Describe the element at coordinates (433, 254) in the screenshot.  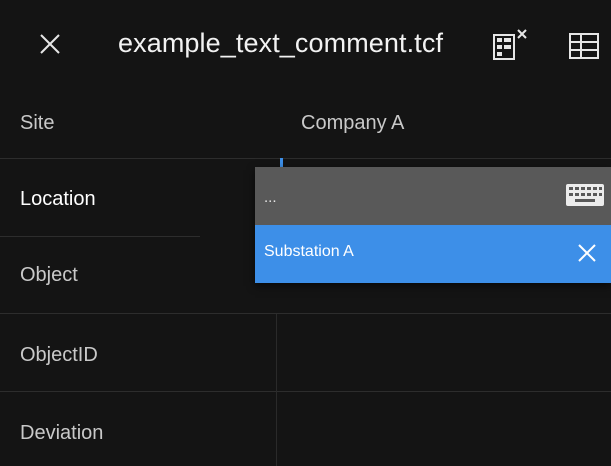
I see `dropdown-option-substation-a: Substation A` at that location.